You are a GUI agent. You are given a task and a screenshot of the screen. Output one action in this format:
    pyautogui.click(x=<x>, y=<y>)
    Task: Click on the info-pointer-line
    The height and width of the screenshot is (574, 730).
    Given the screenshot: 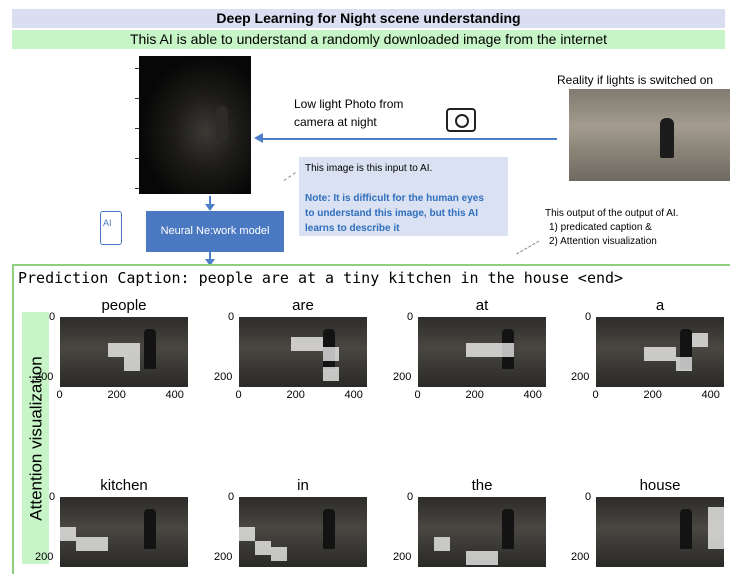 What is the action you would take?
    pyautogui.click(x=290, y=177)
    